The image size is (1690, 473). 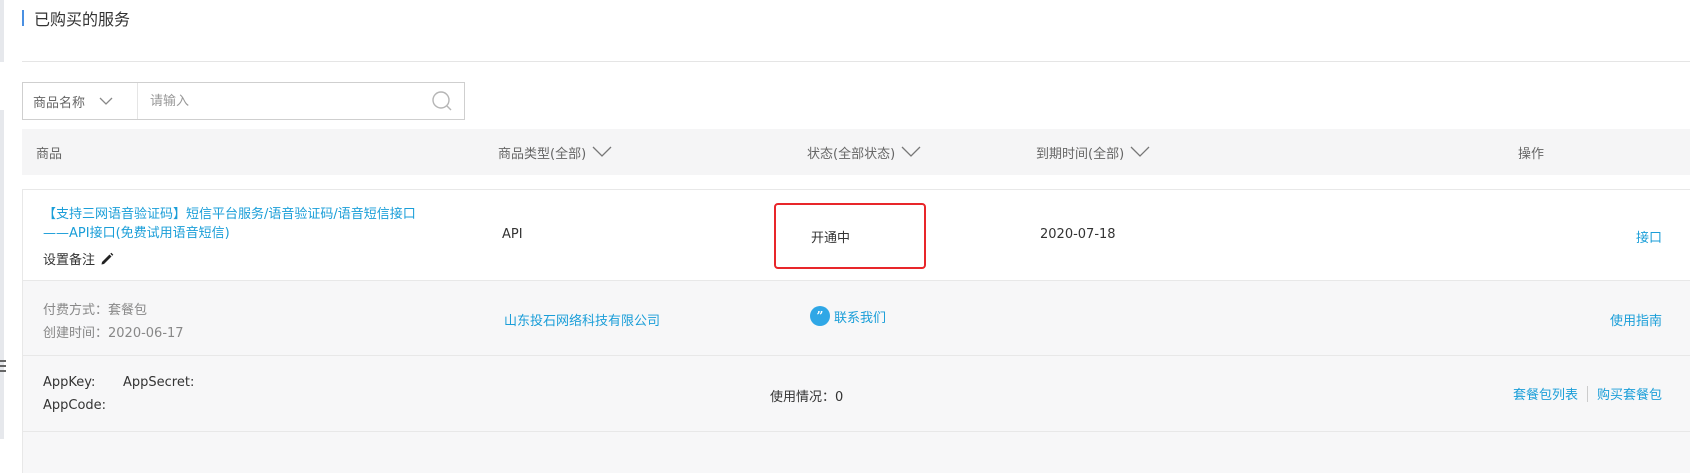 What do you see at coordinates (113, 333) in the screenshot?
I see `created-time: 创建时间：2020-06-17` at bounding box center [113, 333].